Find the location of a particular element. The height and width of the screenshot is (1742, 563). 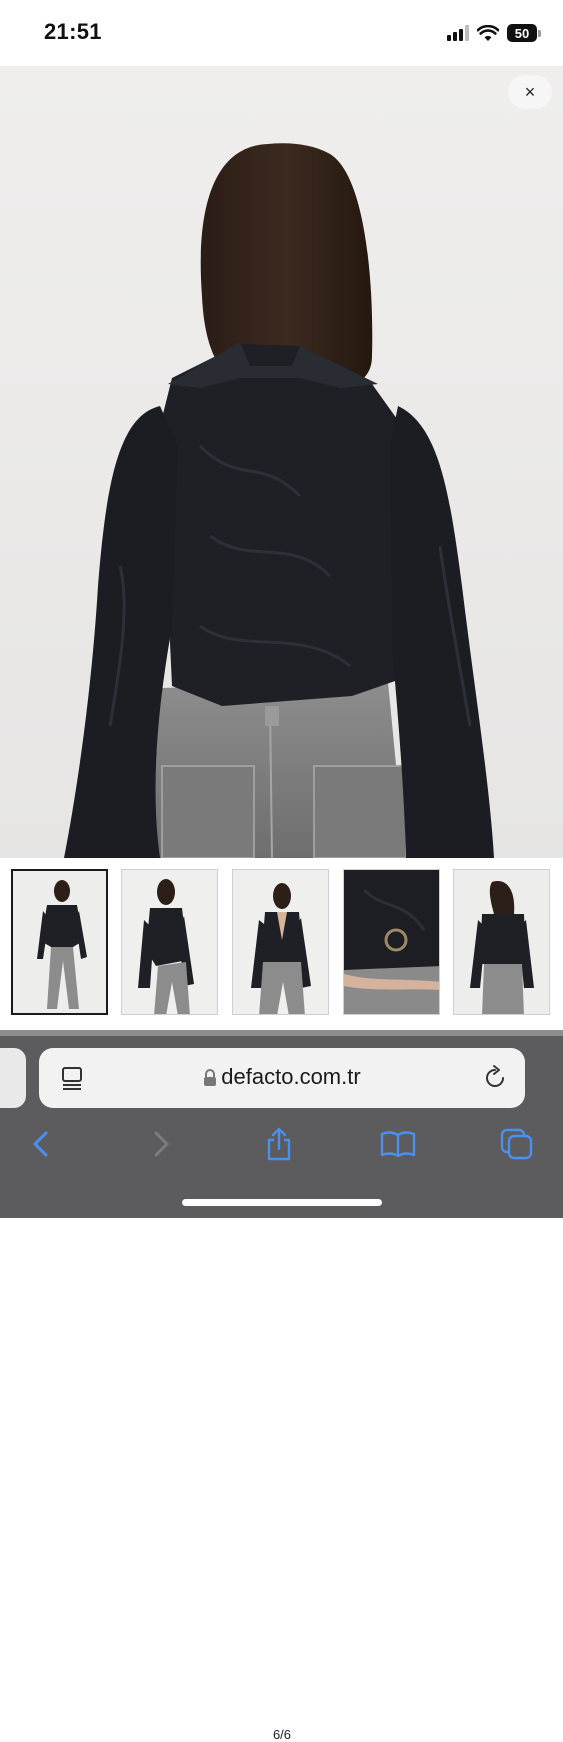

thumb-front-open-image is located at coordinates (280, 942).